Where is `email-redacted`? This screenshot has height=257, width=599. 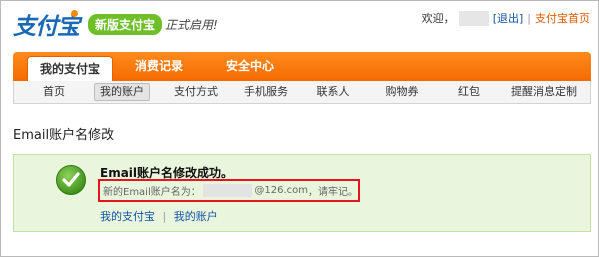 email-redacted is located at coordinates (227, 190).